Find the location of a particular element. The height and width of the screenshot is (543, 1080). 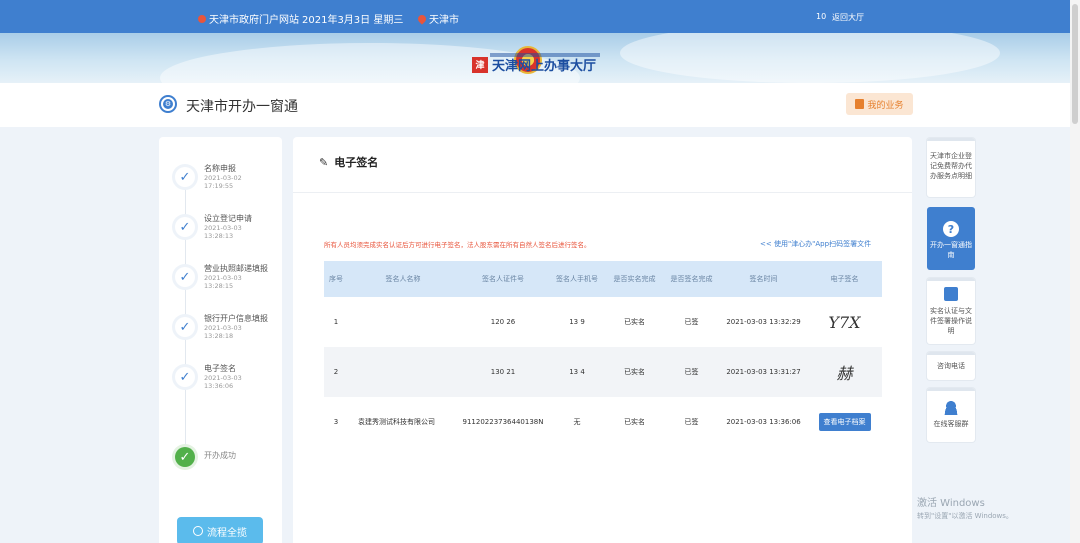

step-name-declaration: ✓ 名称申报 2021-03-02 17:19:55 is located at coordinates (226, 179).